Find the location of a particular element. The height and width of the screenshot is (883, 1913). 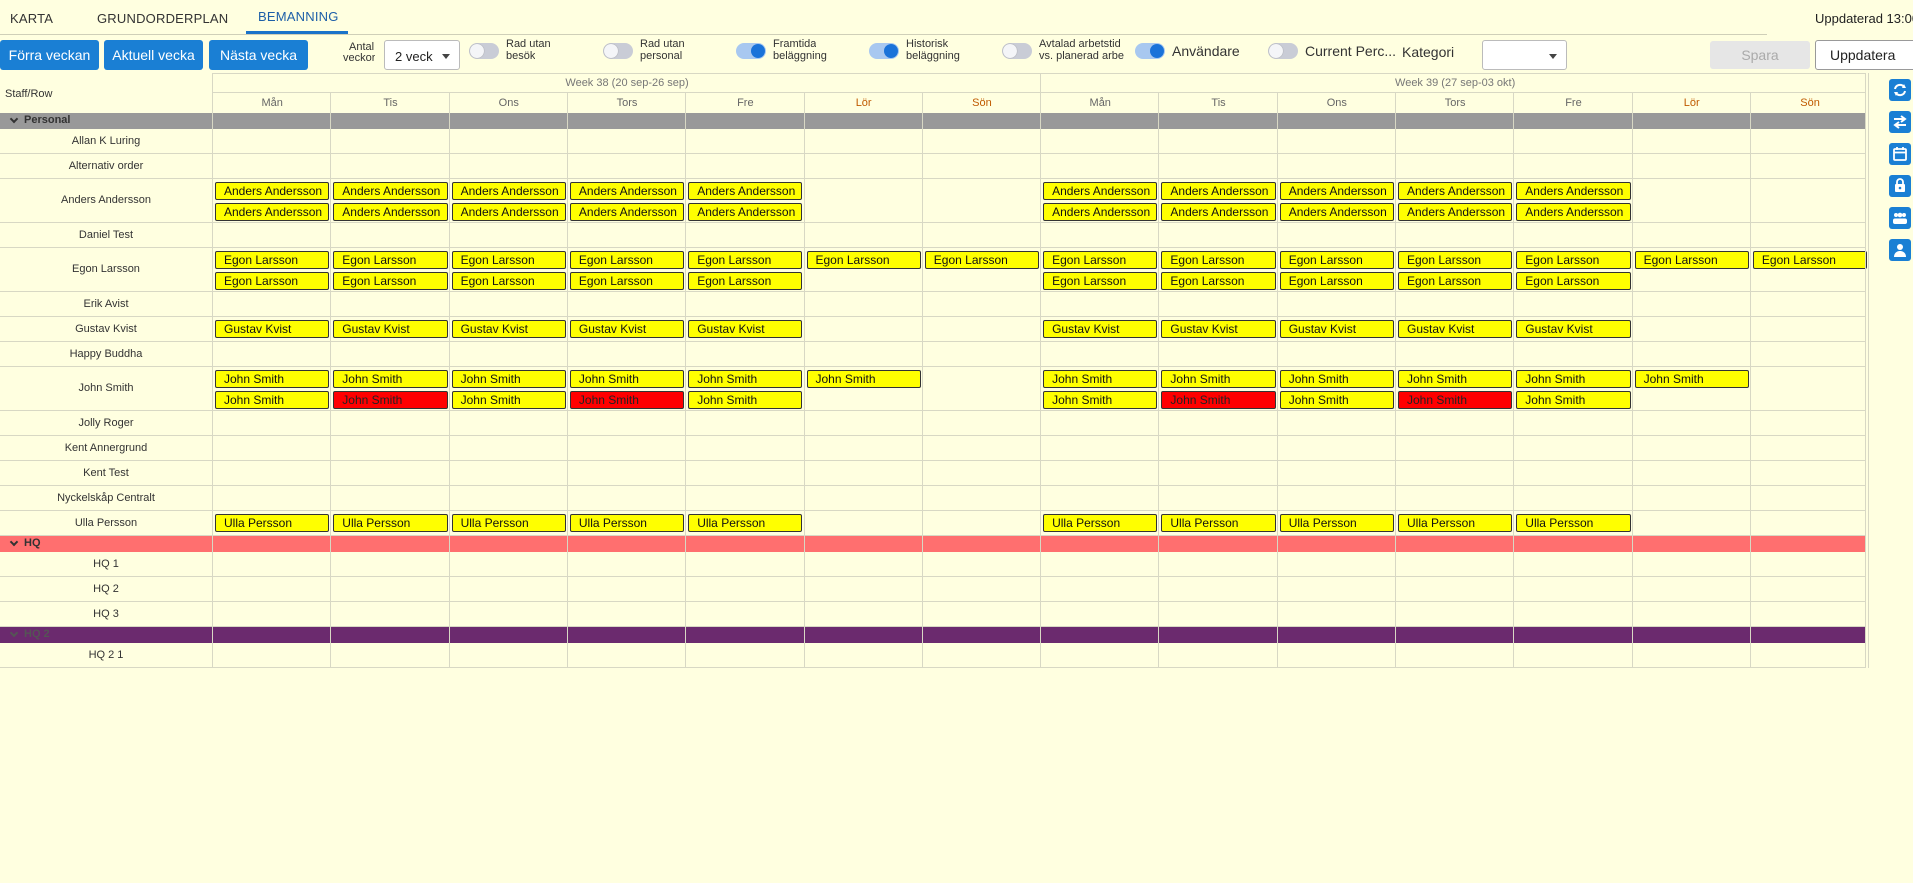

swap-icon is located at coordinates (1900, 122).